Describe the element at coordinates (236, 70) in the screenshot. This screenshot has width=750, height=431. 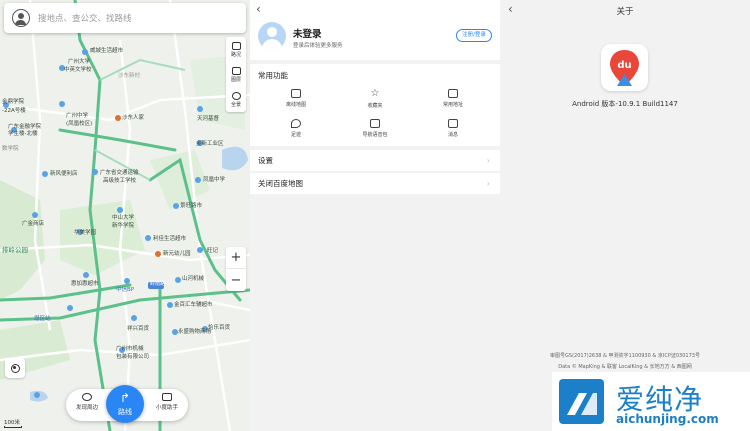
I see `layers-icon` at that location.